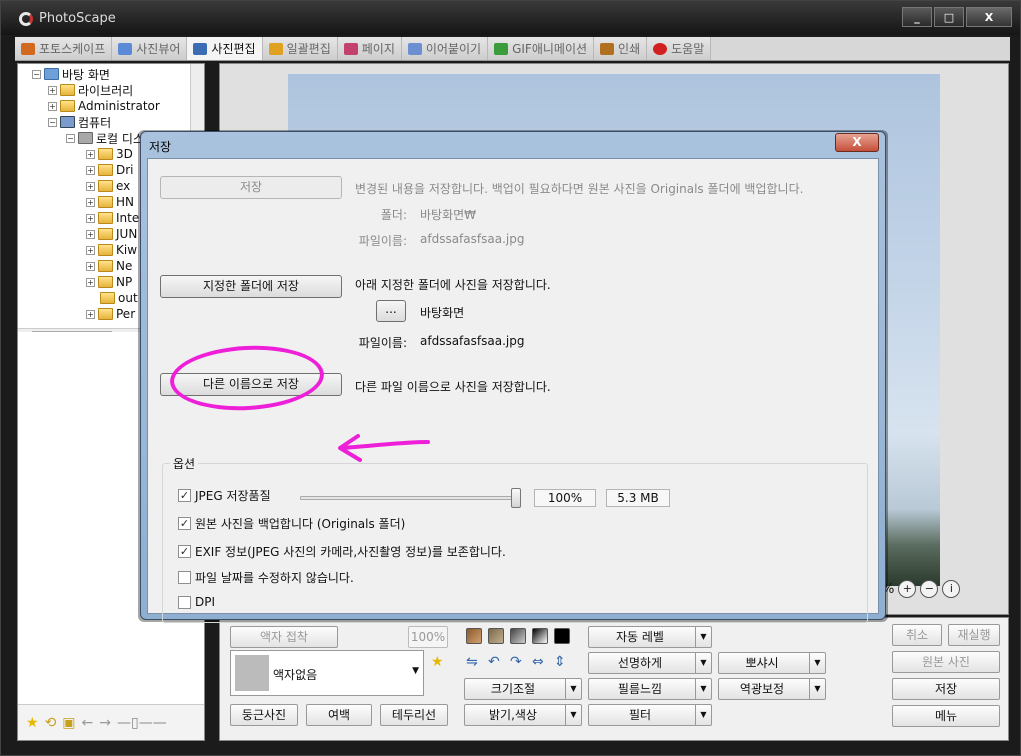 The height and width of the screenshot is (756, 1021). I want to click on tree-folder: + NP, so click(109, 282).